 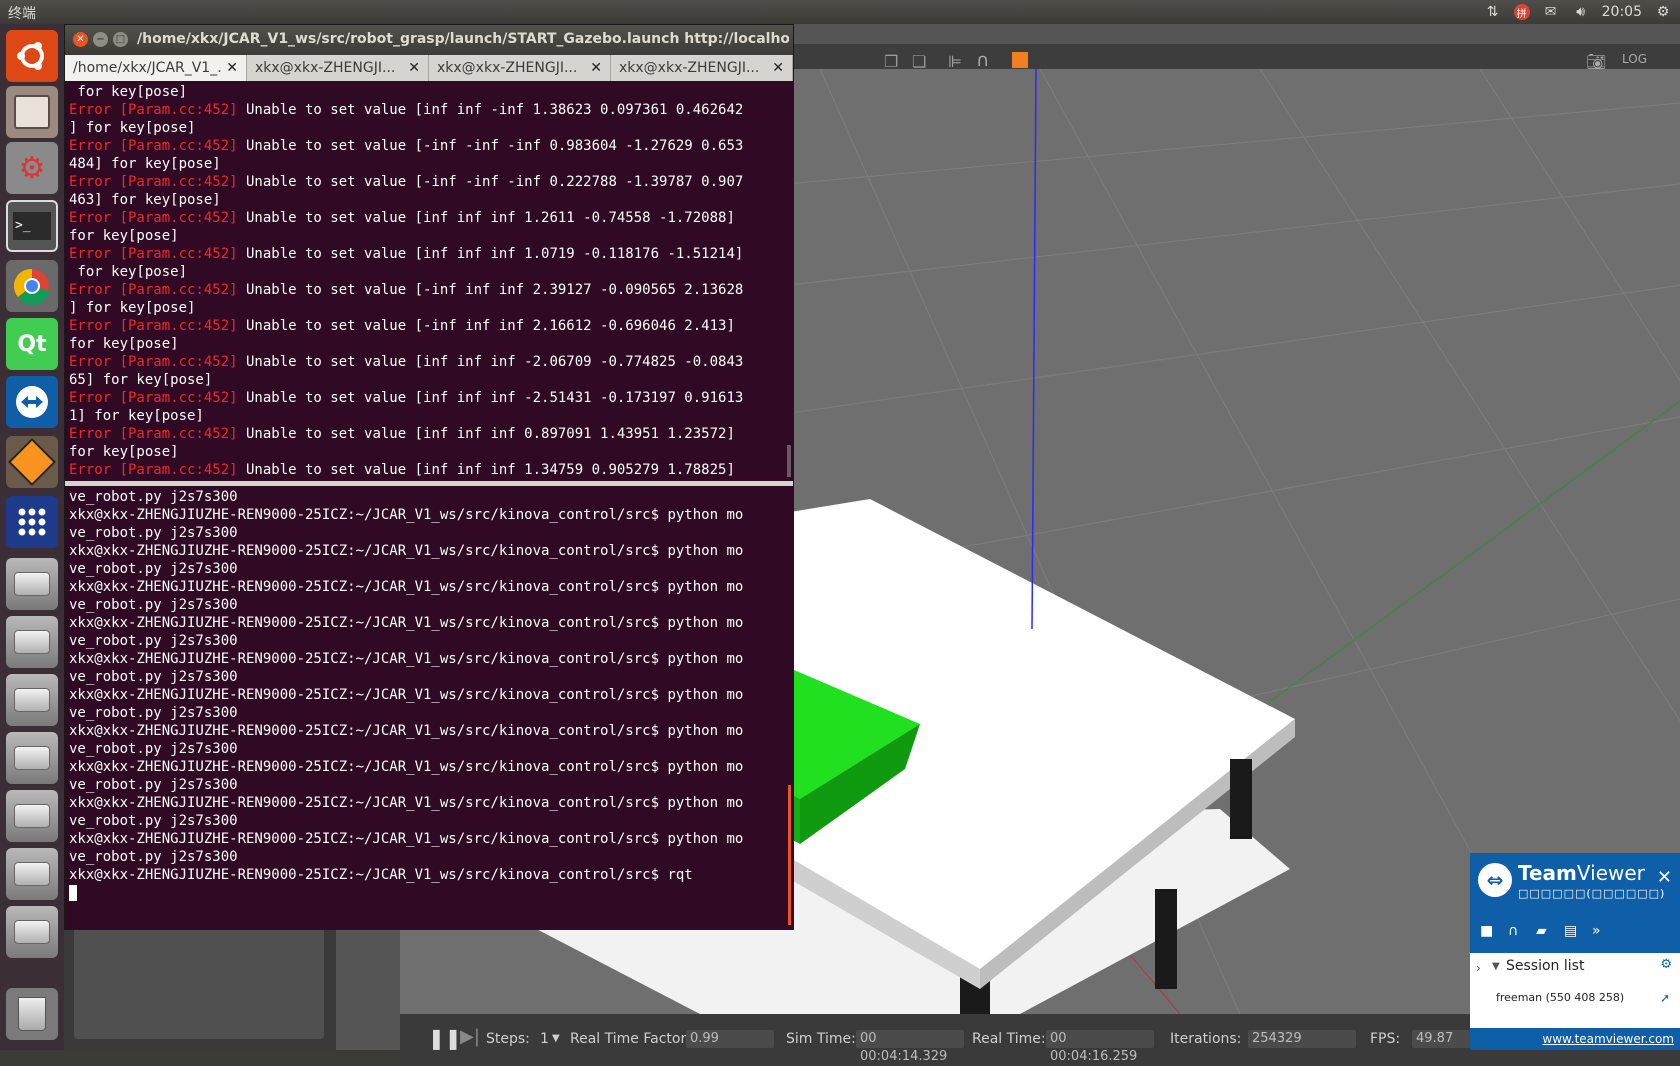 I want to click on log-icon: LOG, so click(x=1634, y=59).